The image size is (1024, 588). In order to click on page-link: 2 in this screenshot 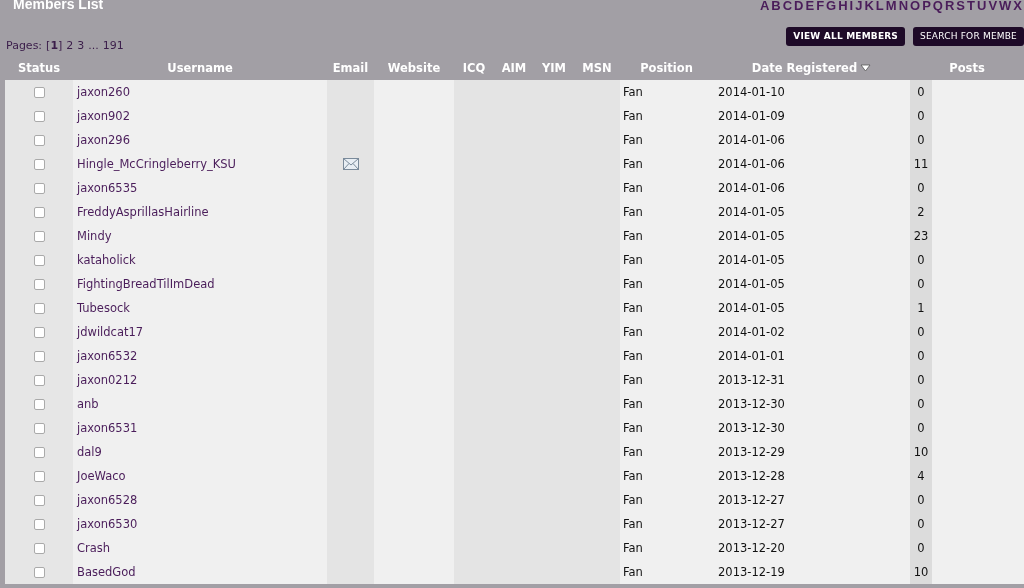, I will do `click(70, 45)`.